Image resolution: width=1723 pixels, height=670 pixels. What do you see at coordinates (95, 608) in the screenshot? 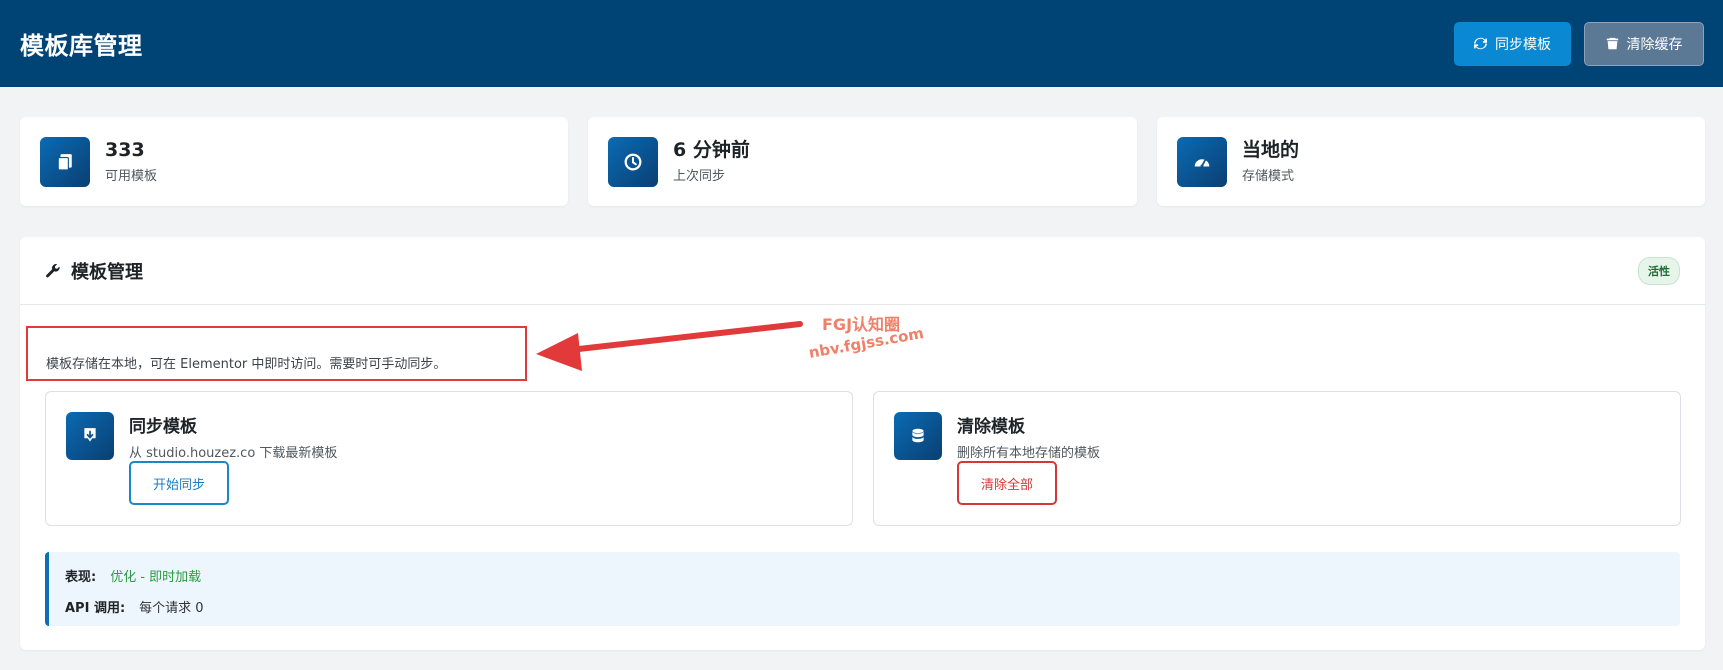
I see `info-key: API 调用:` at bounding box center [95, 608].